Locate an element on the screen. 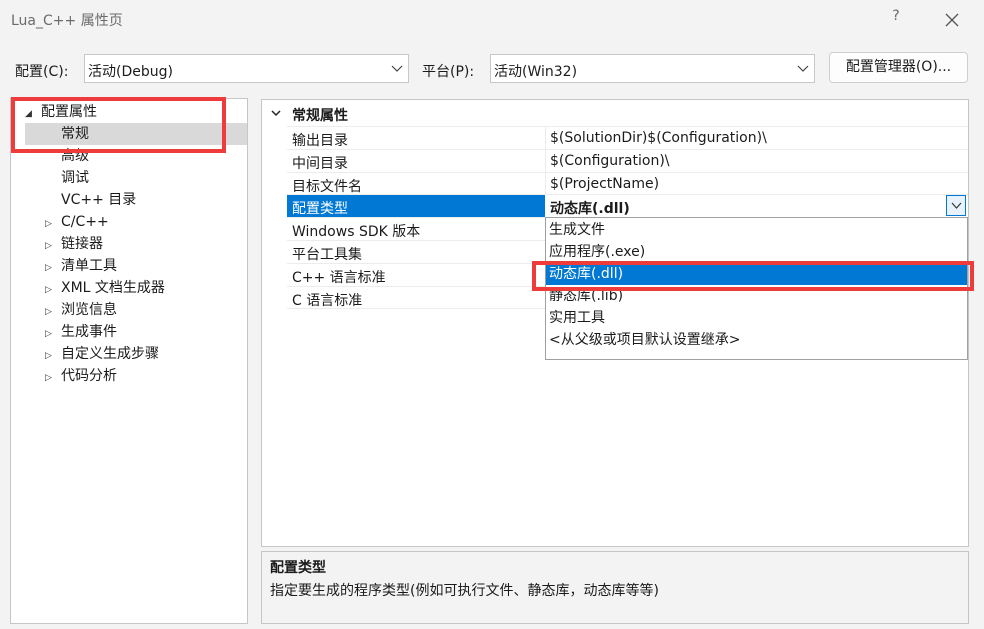 This screenshot has width=984, height=629. title-bar: Lua_C++ 属性页 ? is located at coordinates (492, 20).